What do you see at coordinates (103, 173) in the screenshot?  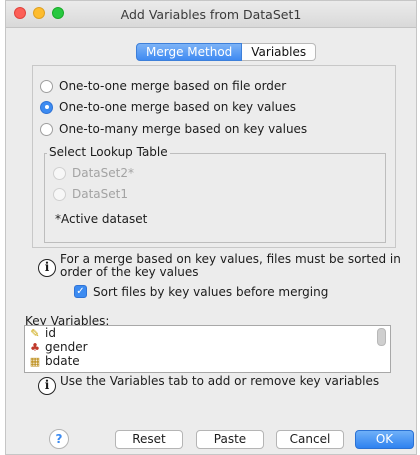 I see `radio-label: DataSet2*` at bounding box center [103, 173].